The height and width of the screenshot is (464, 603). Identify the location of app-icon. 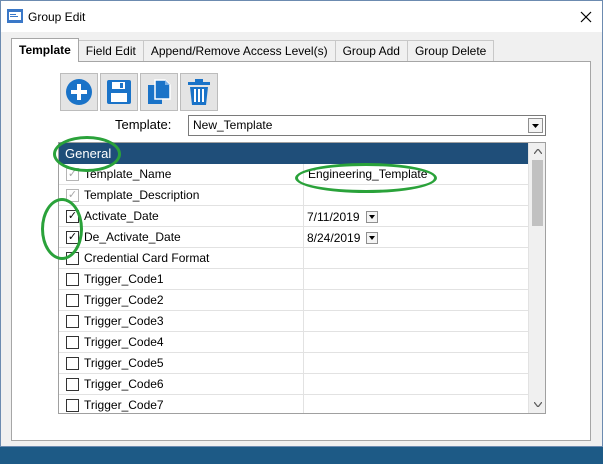
(15, 16).